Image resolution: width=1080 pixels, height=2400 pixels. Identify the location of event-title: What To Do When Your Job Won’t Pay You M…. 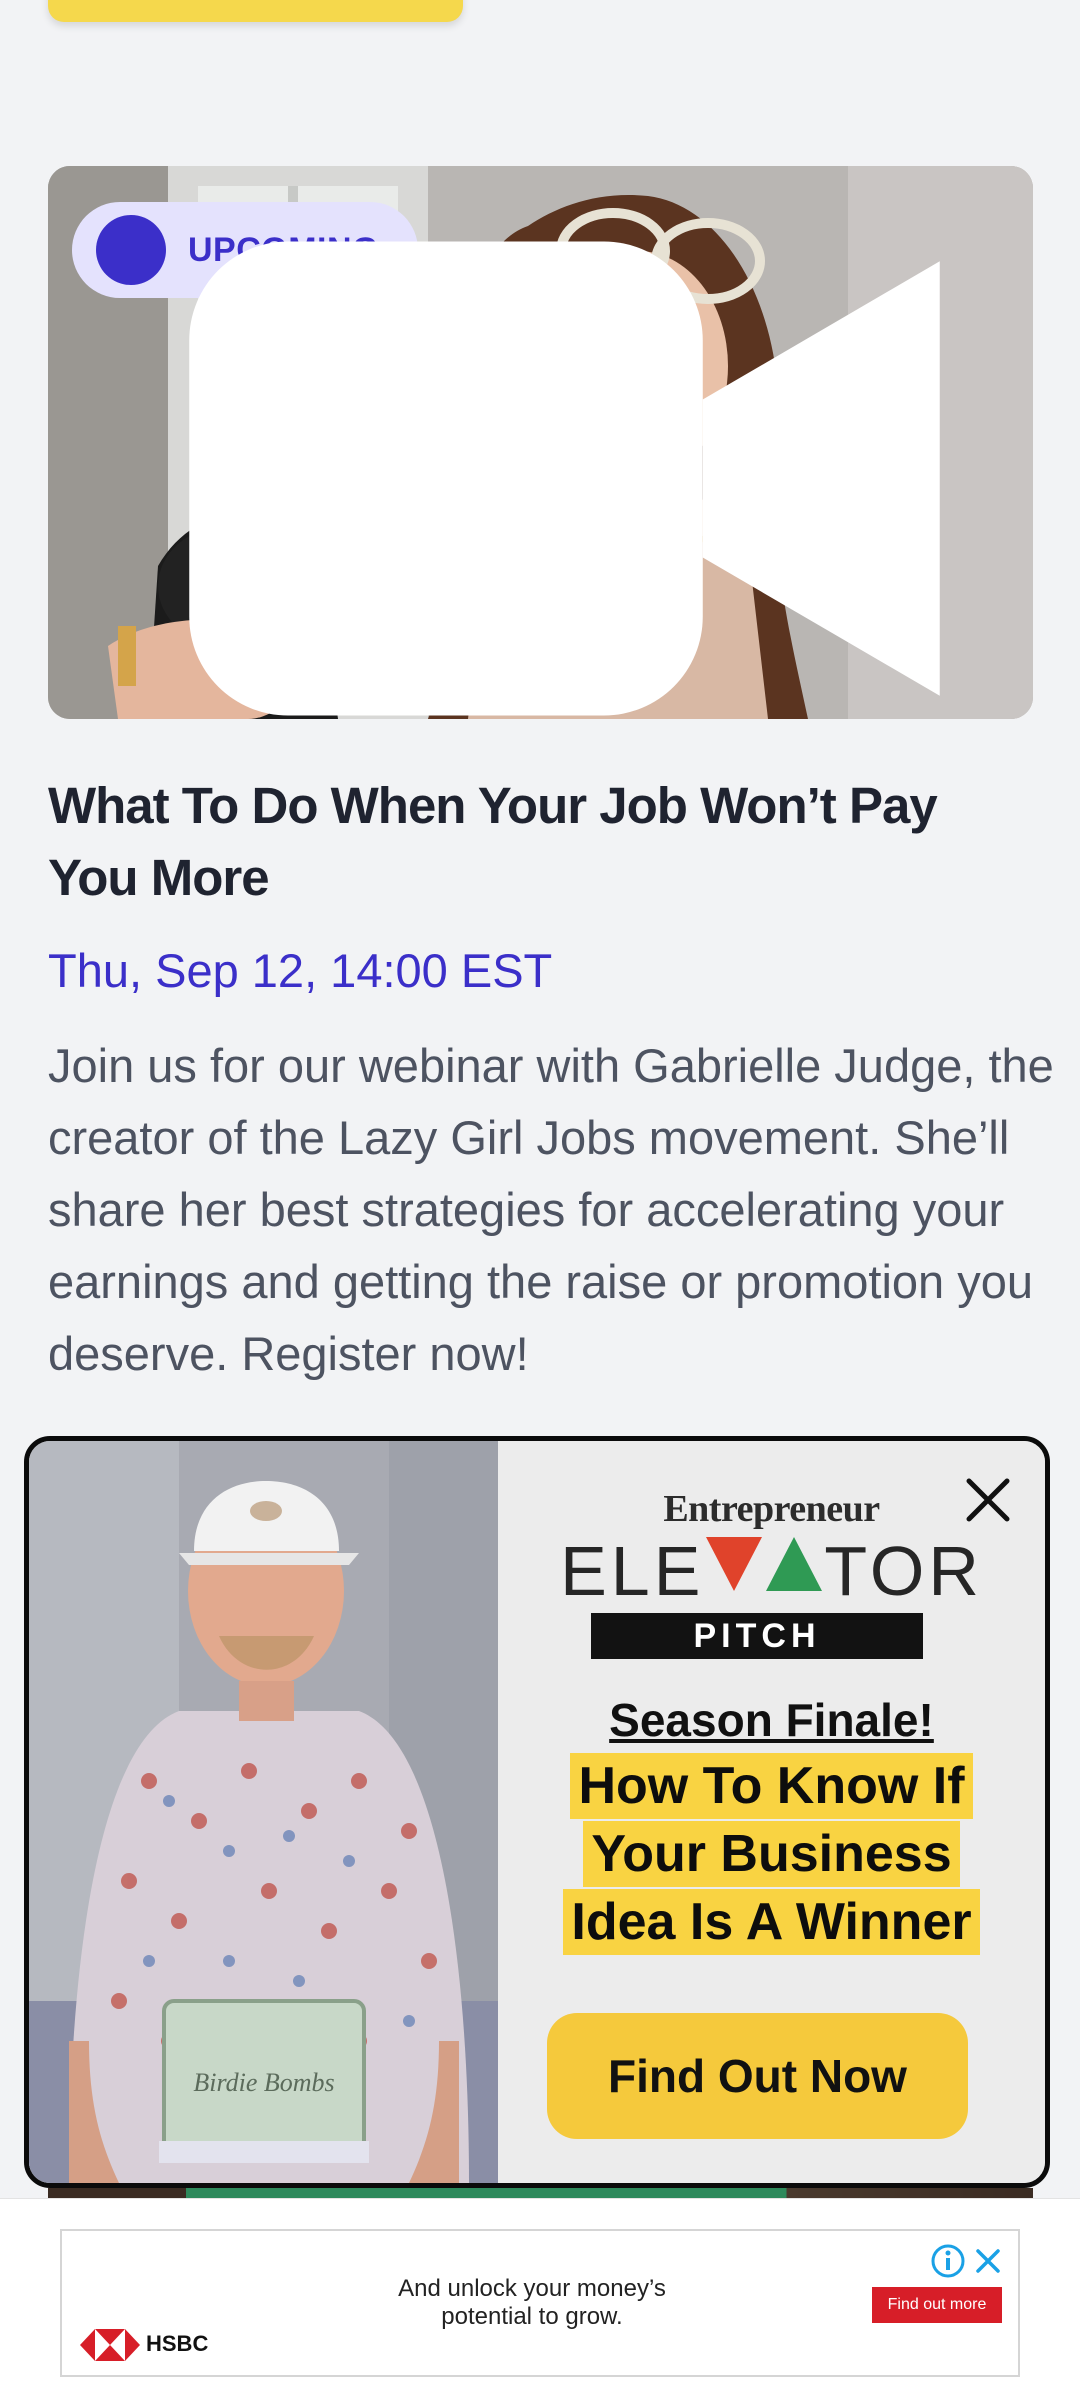
(543, 842).